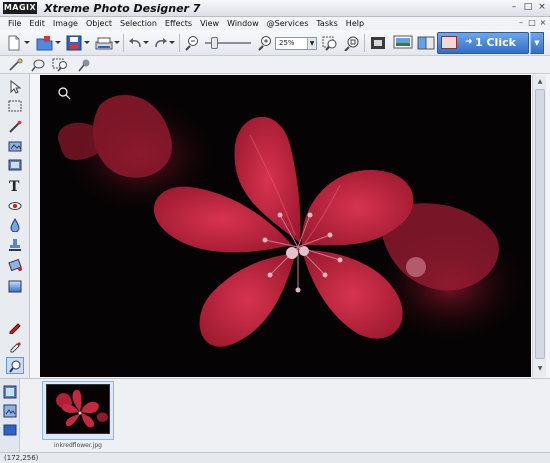 This screenshot has height=463, width=550. Describe the element at coordinates (15, 205) in the screenshot. I see `red-eye-icon` at that location.